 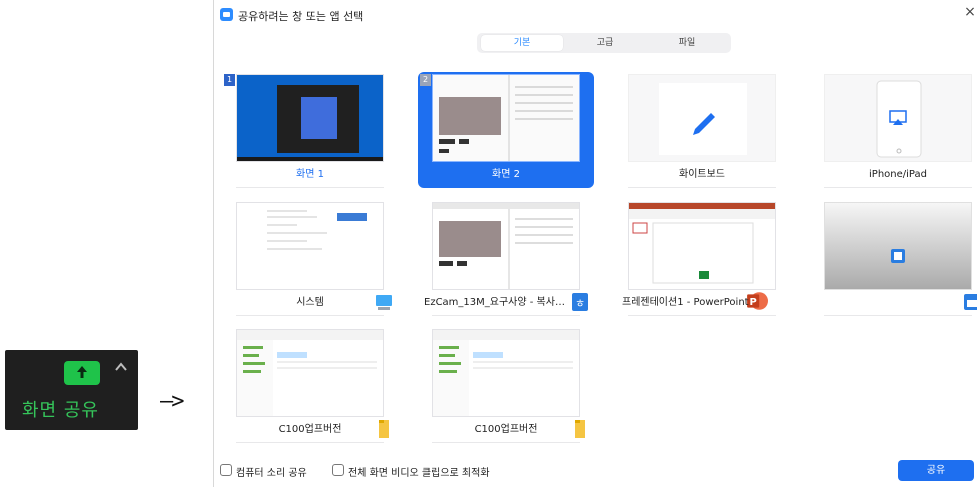 I want to click on tile-iphone-ipad: iPhone/iPad, so click(x=893, y=130).